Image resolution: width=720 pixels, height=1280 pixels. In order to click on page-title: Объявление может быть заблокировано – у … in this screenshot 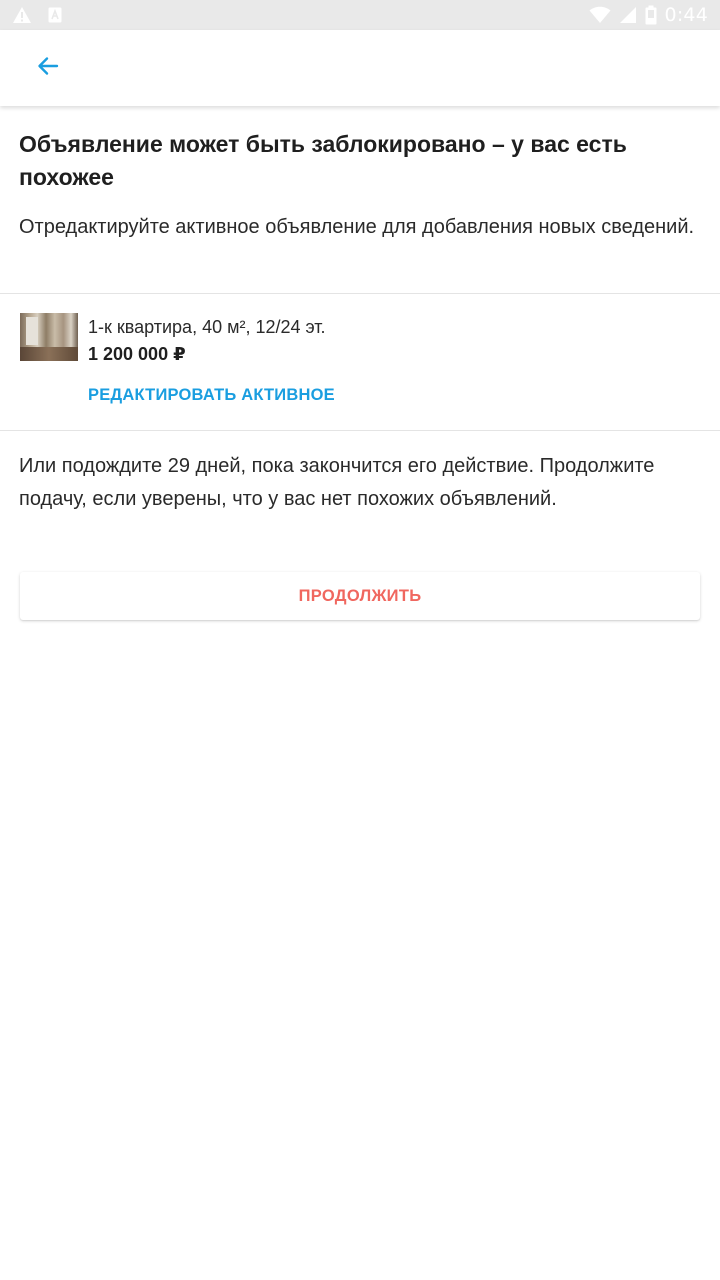, I will do `click(323, 160)`.